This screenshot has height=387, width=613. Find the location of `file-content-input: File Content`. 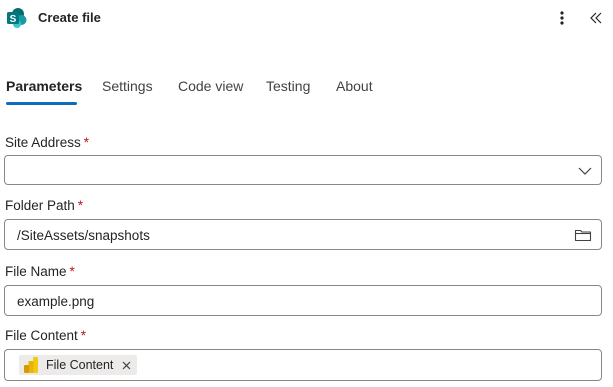

file-content-input: File Content is located at coordinates (303, 365).